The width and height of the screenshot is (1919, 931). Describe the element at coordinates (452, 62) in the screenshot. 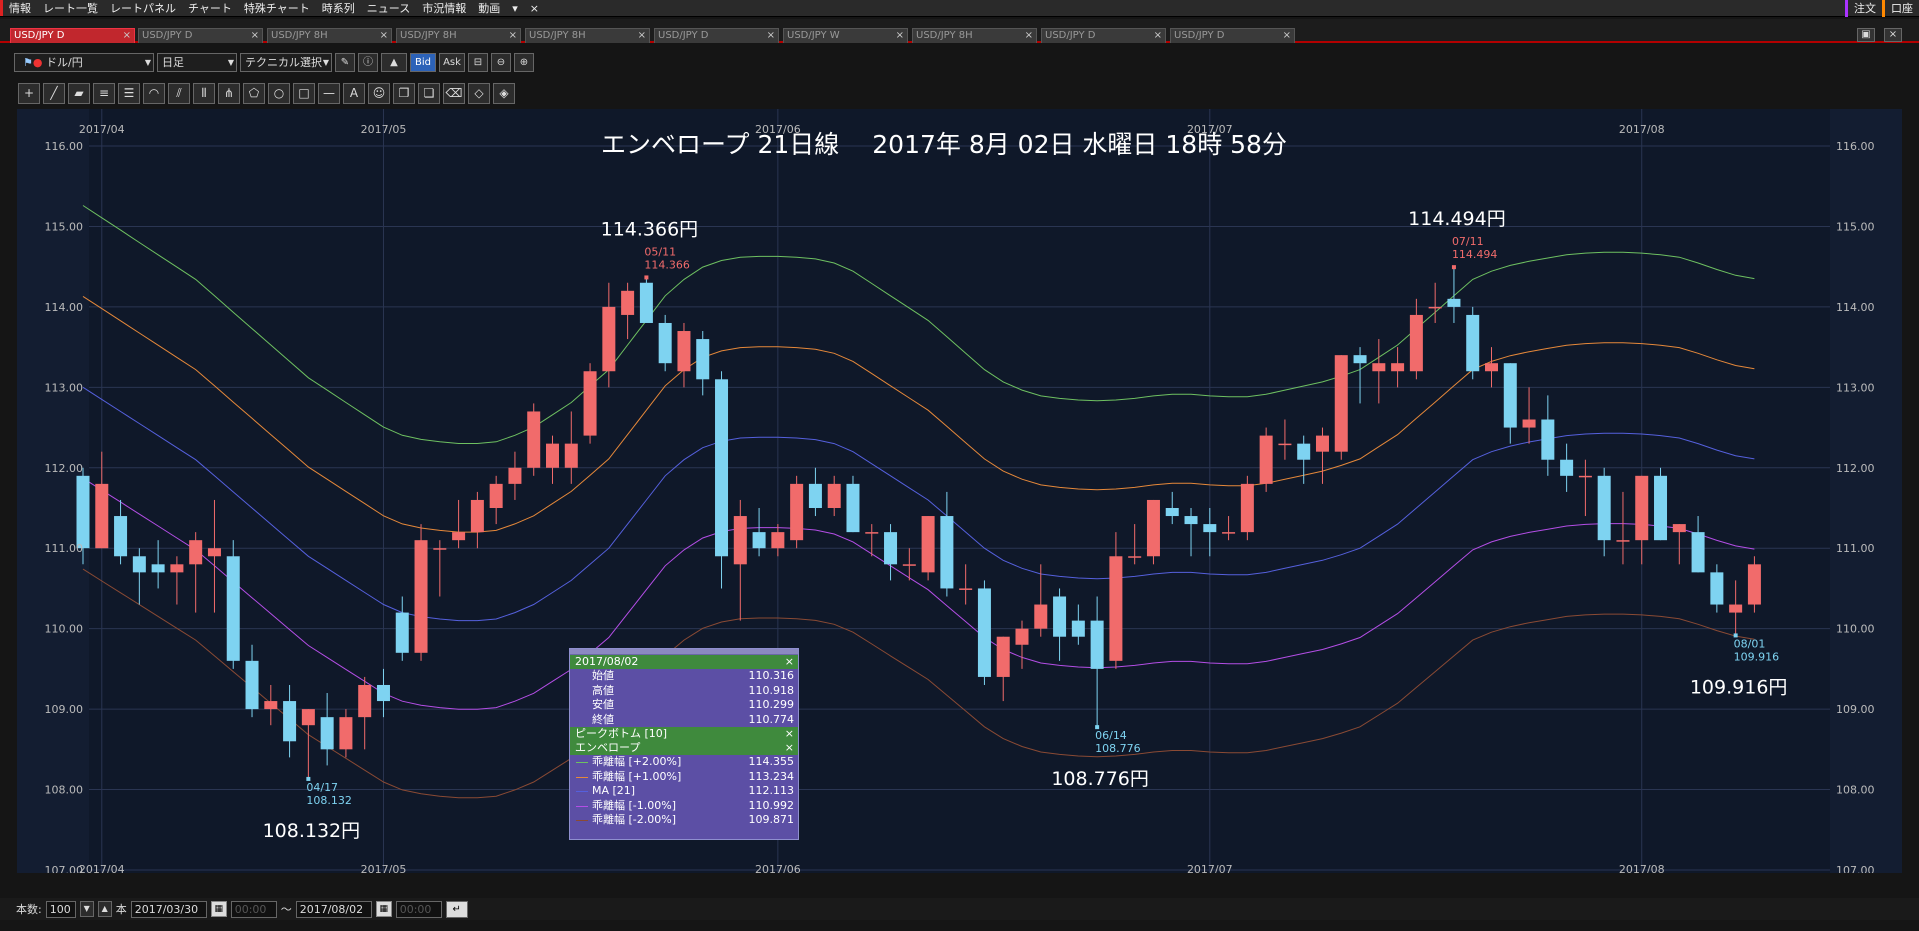

I see `ask-button: Ask` at that location.